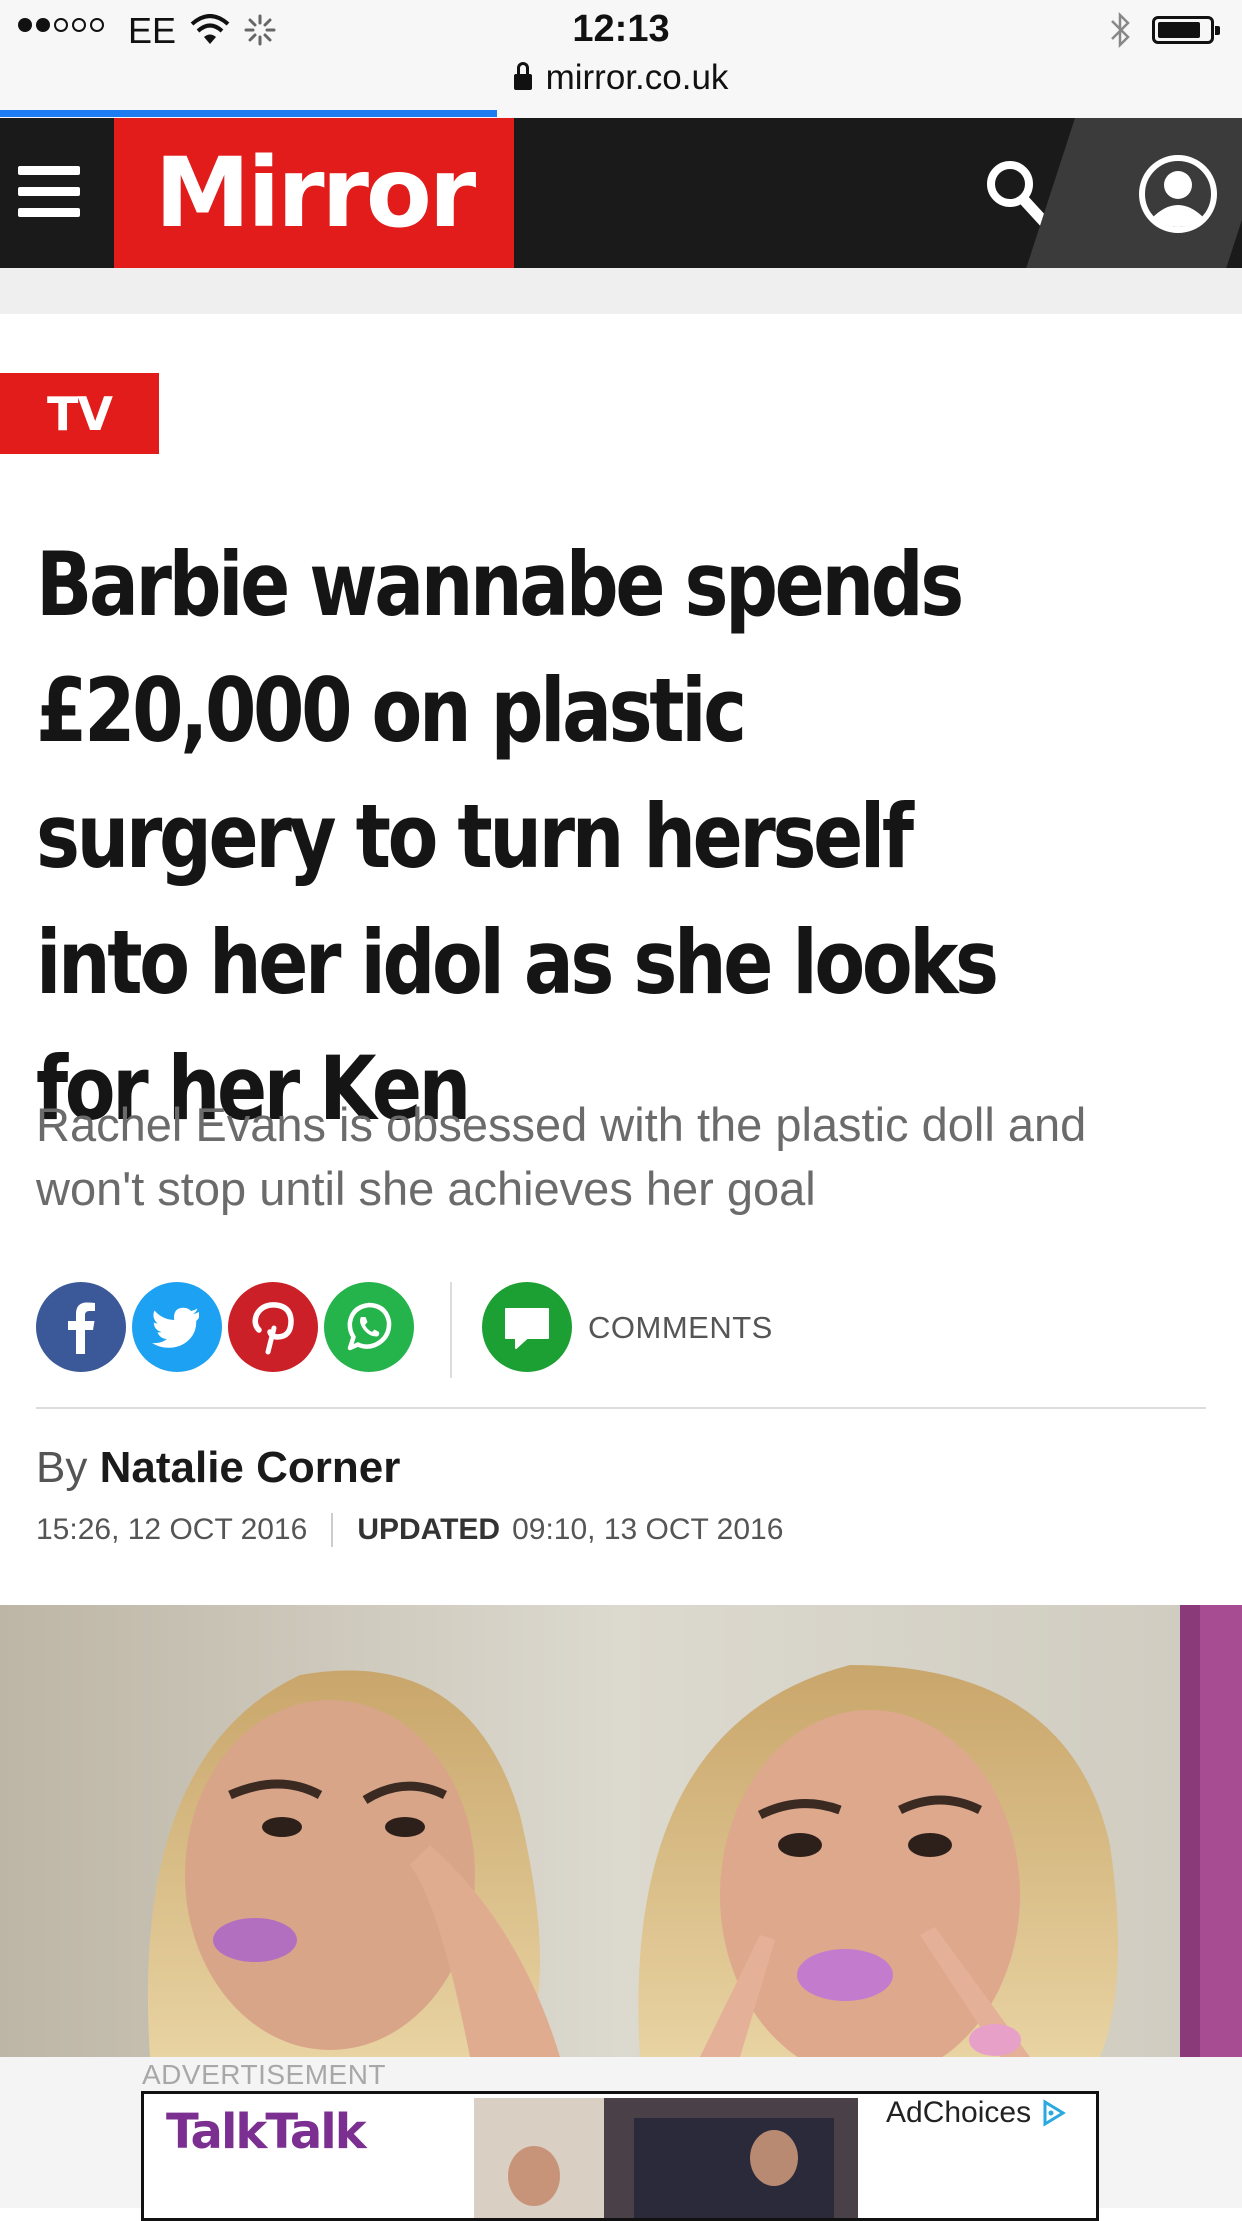 The image size is (1242, 2221). I want to click on header-spacer, so click(621, 291).